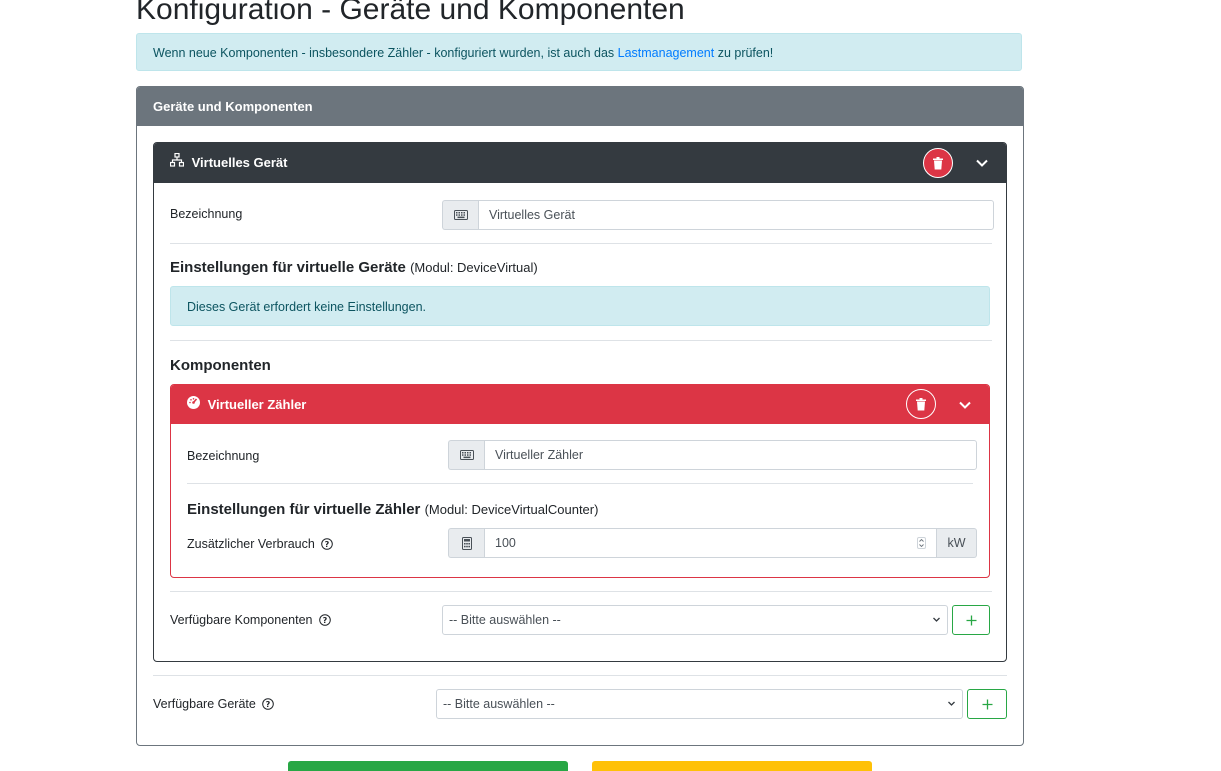  I want to click on extra-consumption-label: Zusätzlicher Verbrauch ?, so click(260, 544).